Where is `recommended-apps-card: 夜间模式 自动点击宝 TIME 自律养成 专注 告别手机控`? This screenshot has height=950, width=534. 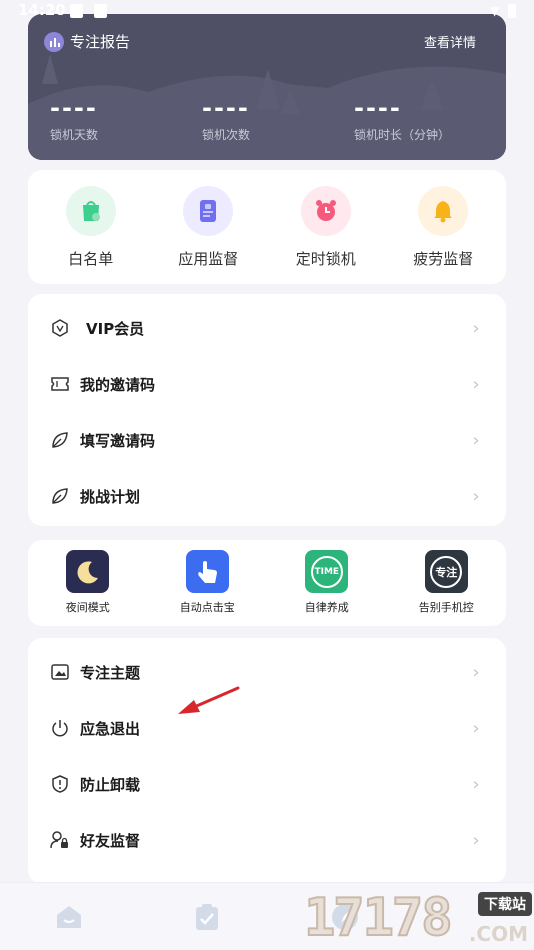
recommended-apps-card: 夜间模式 自动点击宝 TIME 自律养成 专注 告别手机控 is located at coordinates (267, 583).